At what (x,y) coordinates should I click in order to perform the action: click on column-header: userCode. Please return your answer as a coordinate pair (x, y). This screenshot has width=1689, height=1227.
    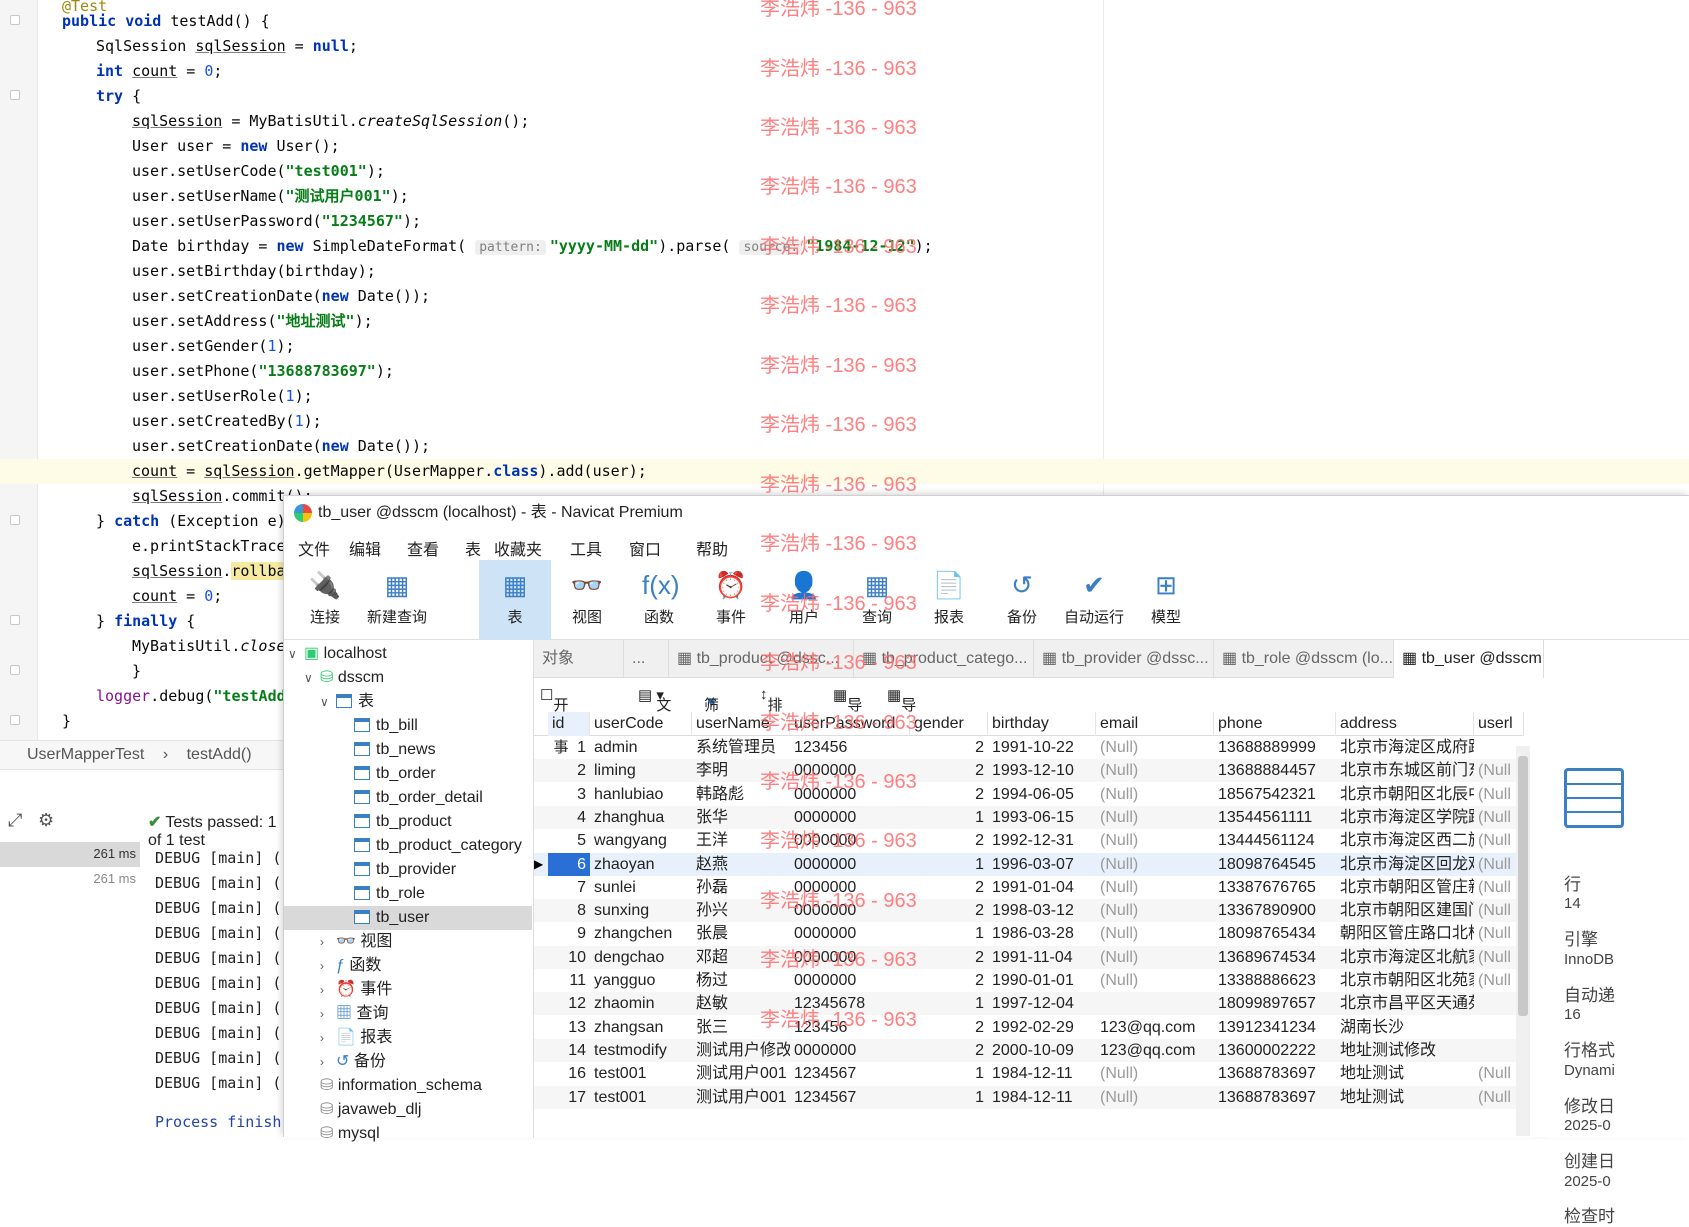
    Looking at the image, I should click on (641, 724).